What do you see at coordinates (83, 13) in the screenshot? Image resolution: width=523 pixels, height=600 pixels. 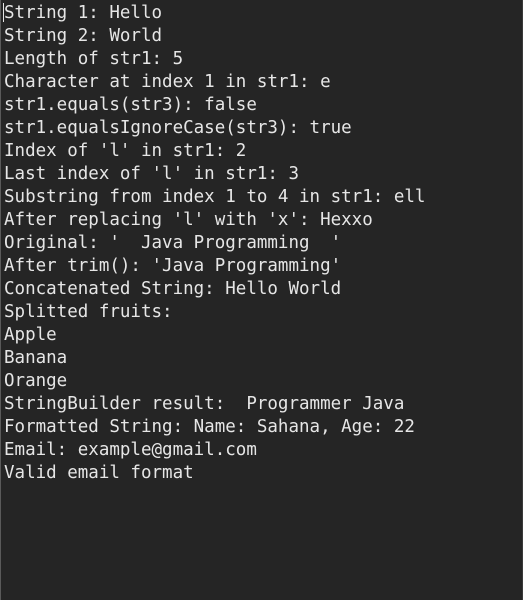 I see `output-line: String 1: Hello` at bounding box center [83, 13].